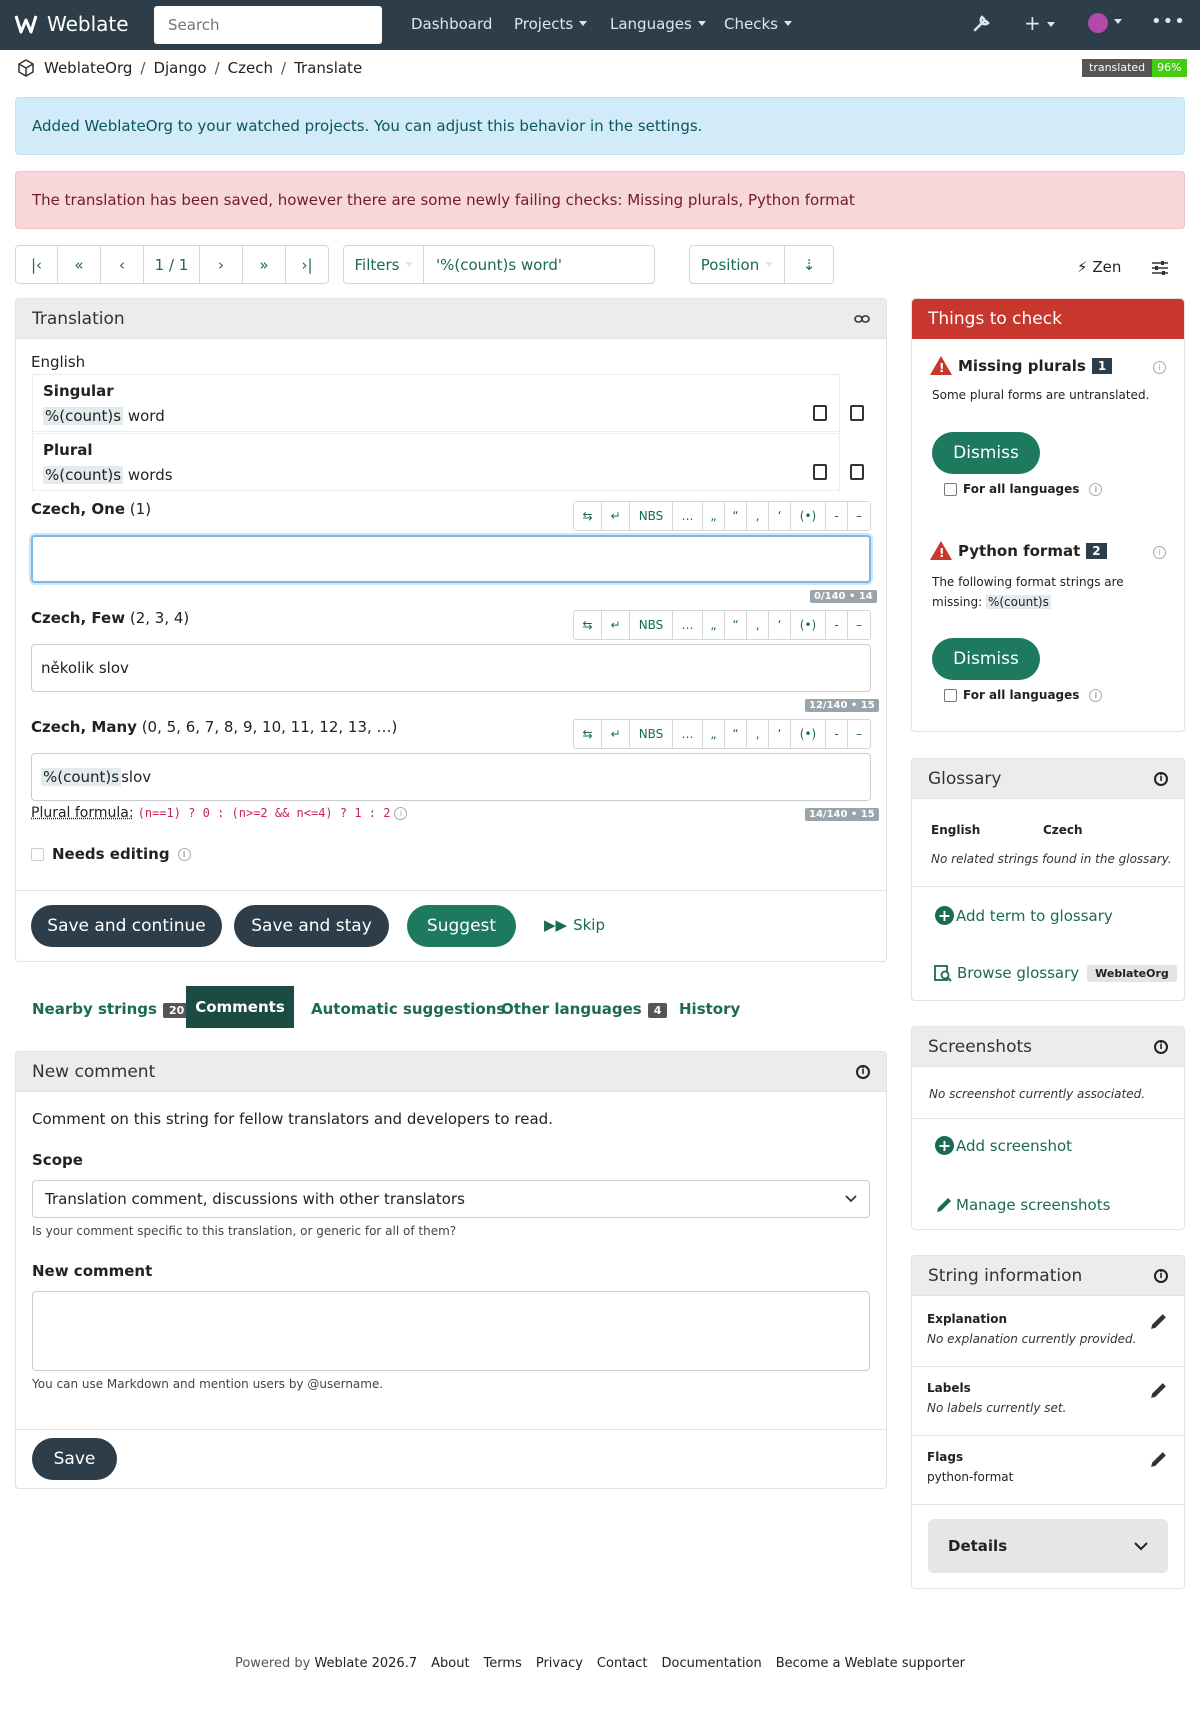 The height and width of the screenshot is (1734, 1200). What do you see at coordinates (307, 264) in the screenshot?
I see `last-string-button: ›|` at bounding box center [307, 264].